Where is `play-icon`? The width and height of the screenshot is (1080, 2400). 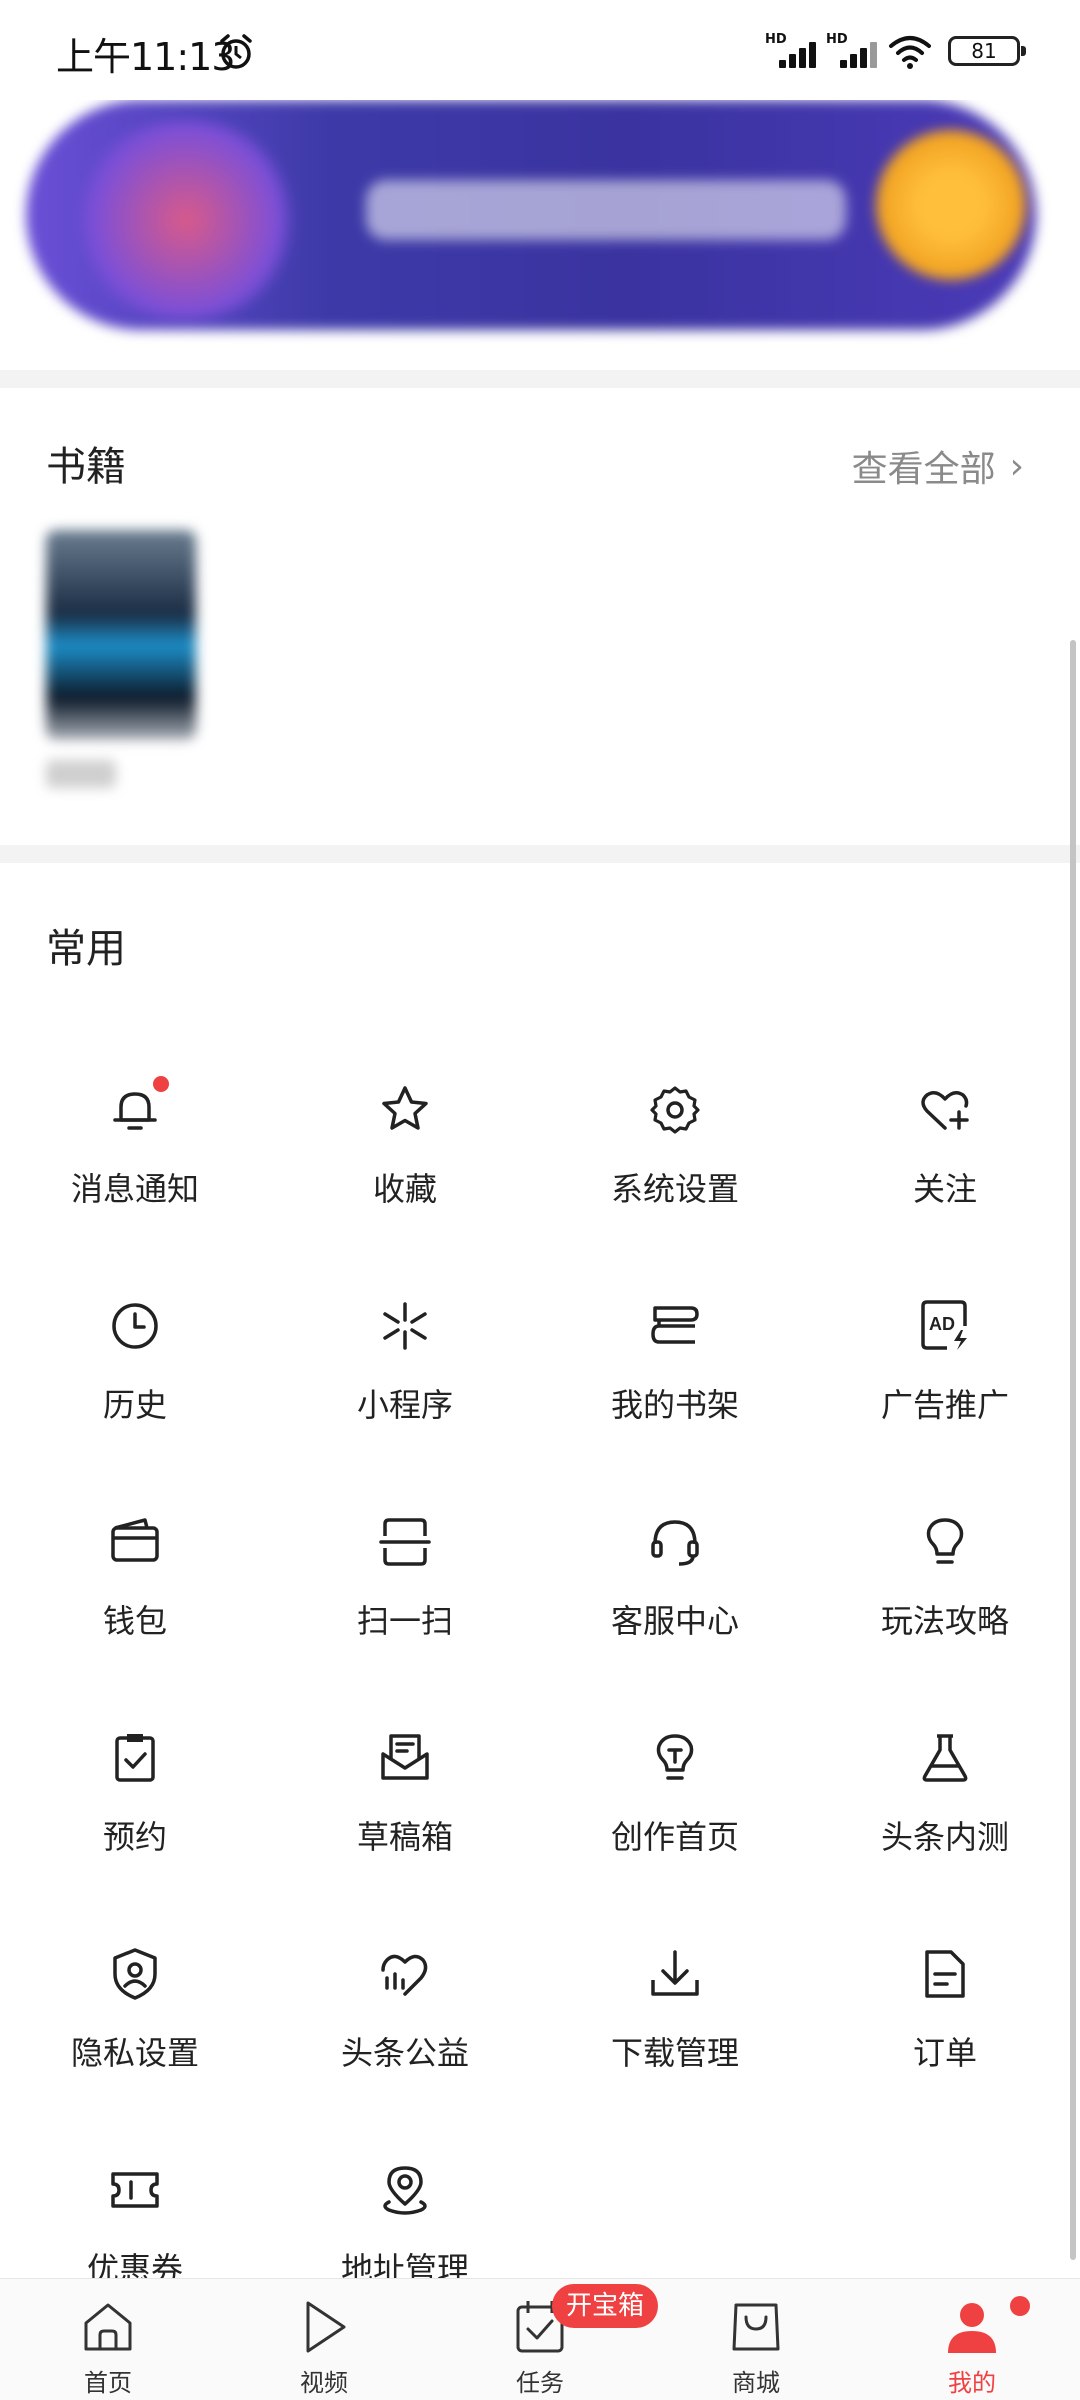
play-icon is located at coordinates (324, 2327).